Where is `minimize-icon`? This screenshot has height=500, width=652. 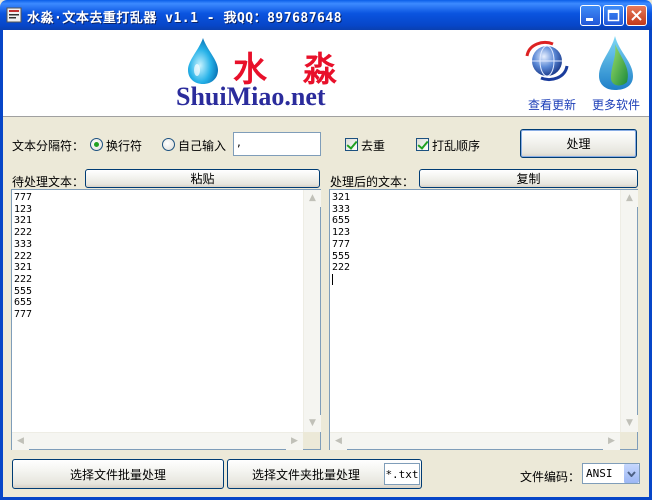 minimize-icon is located at coordinates (589, 19).